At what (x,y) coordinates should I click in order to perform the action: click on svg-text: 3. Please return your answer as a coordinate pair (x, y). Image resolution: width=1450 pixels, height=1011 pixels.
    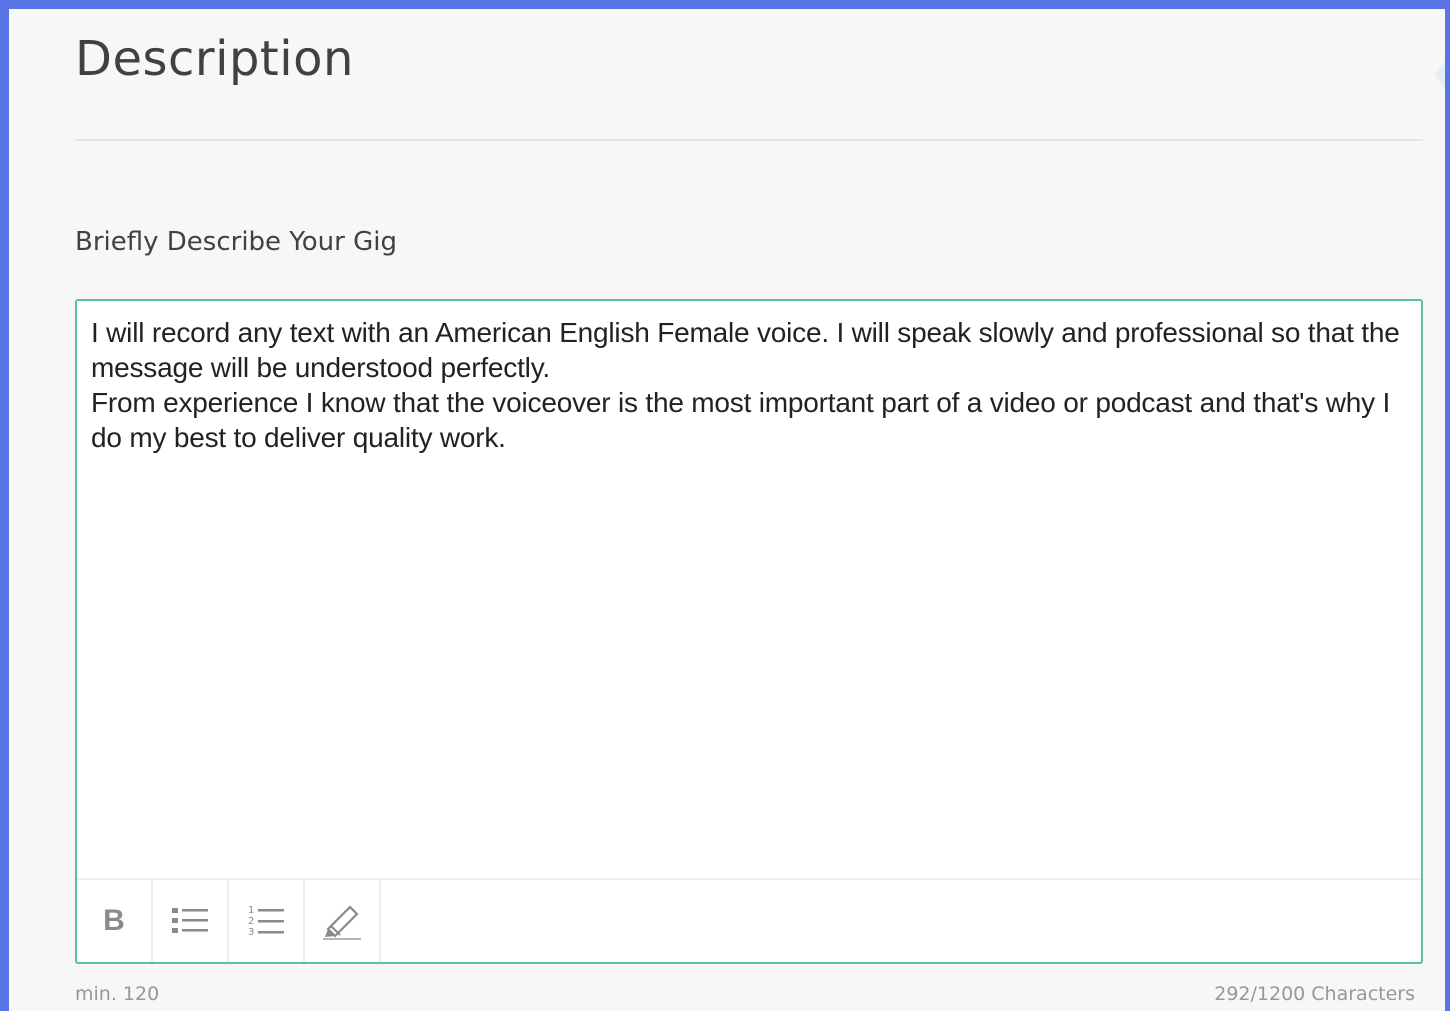
    Looking at the image, I should click on (251, 932).